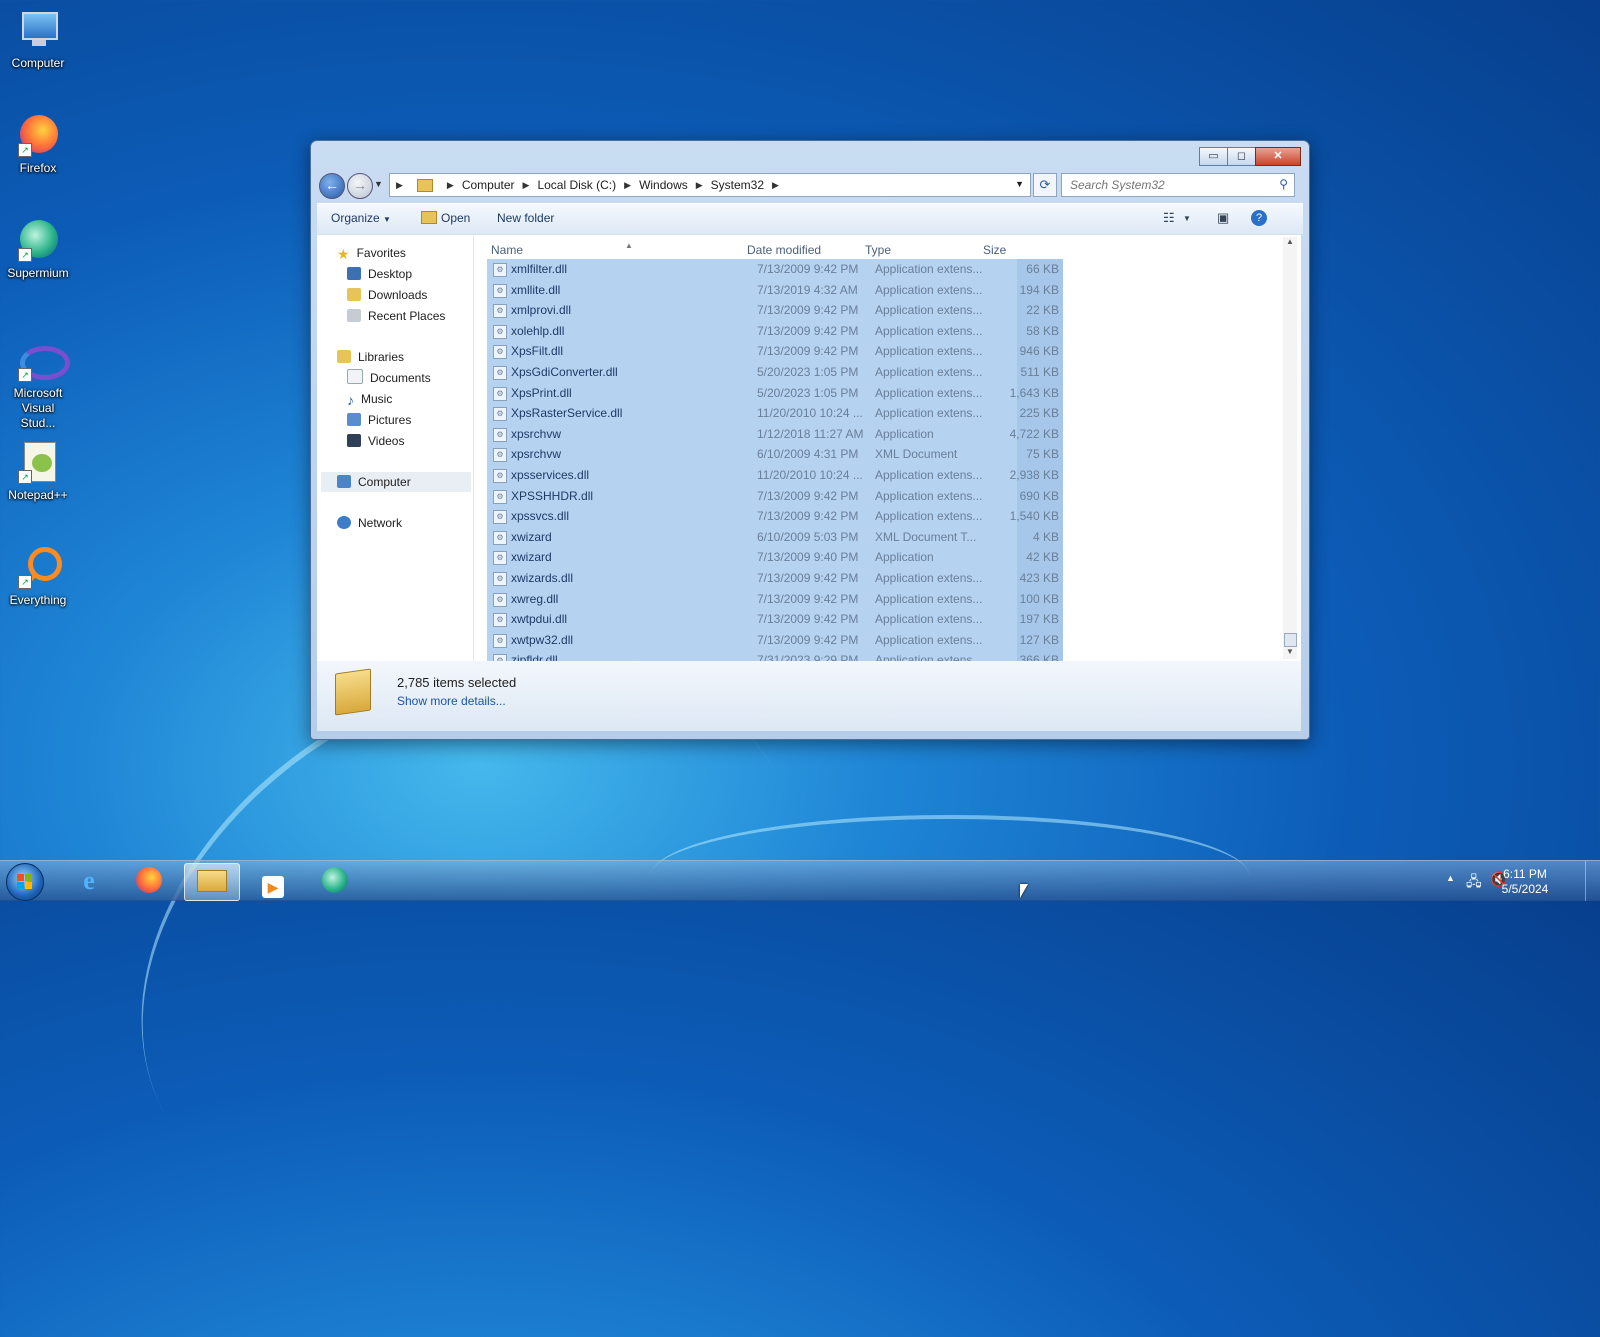 The height and width of the screenshot is (1337, 1600). I want to click on taskbar-media-player: ▶, so click(273, 881).